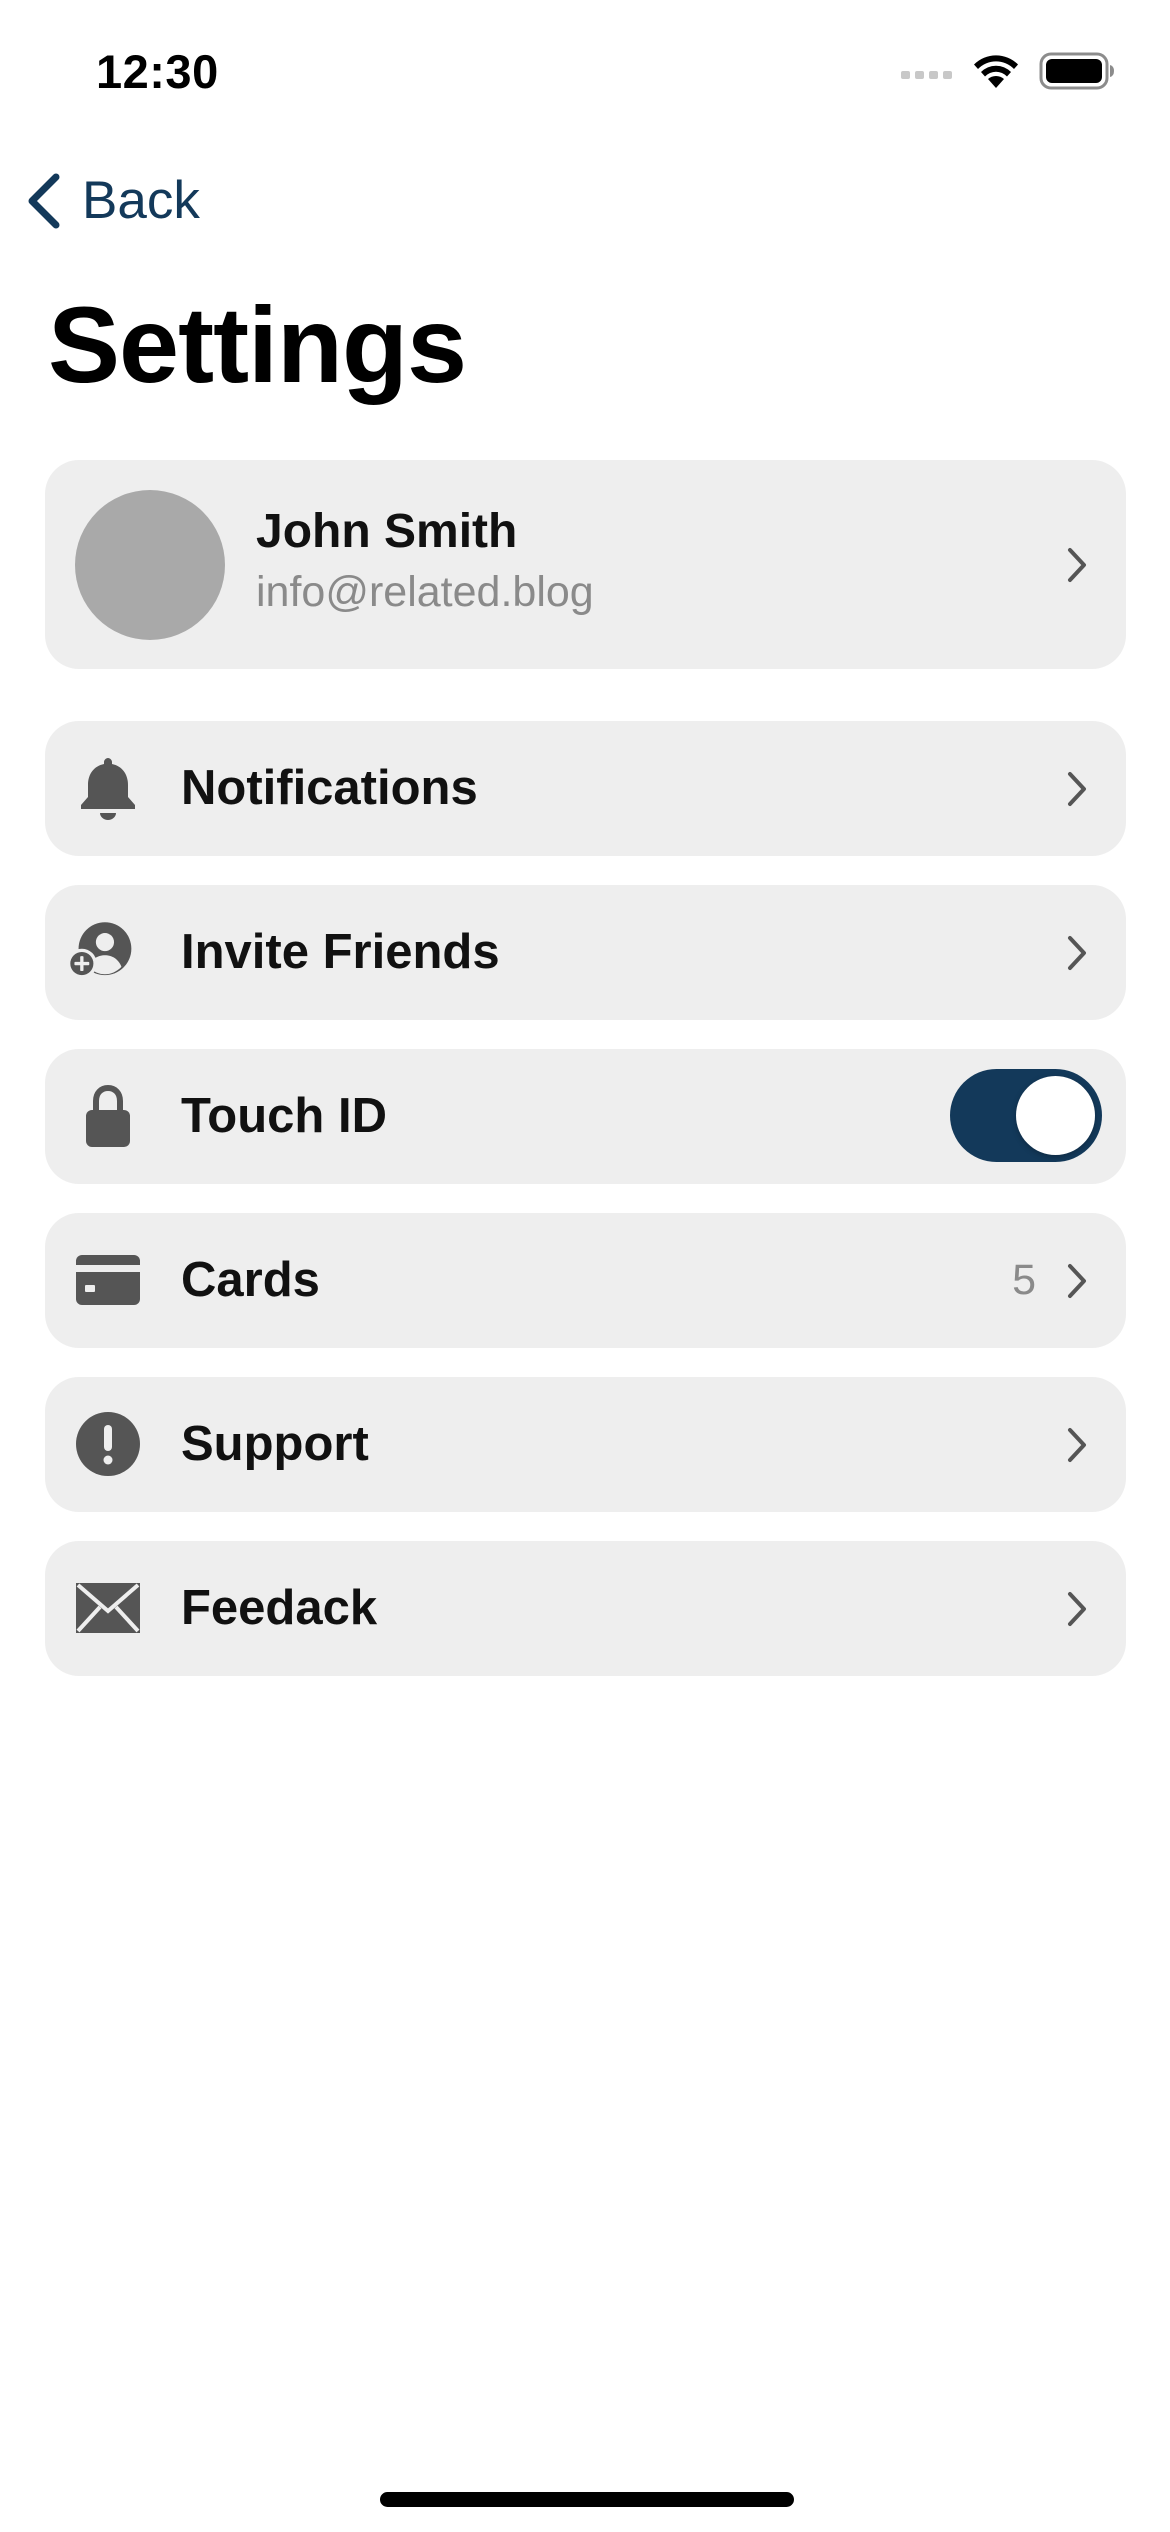 The width and height of the screenshot is (1170, 2532). Describe the element at coordinates (329, 788) in the screenshot. I see `row-label: Notifications` at that location.